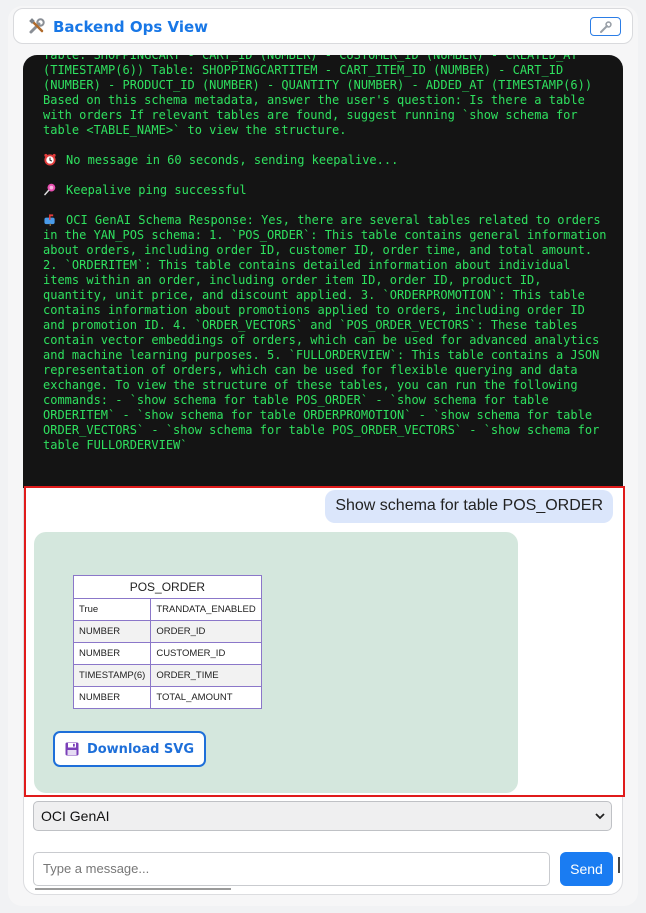  I want to click on wrench-icon, so click(606, 27).